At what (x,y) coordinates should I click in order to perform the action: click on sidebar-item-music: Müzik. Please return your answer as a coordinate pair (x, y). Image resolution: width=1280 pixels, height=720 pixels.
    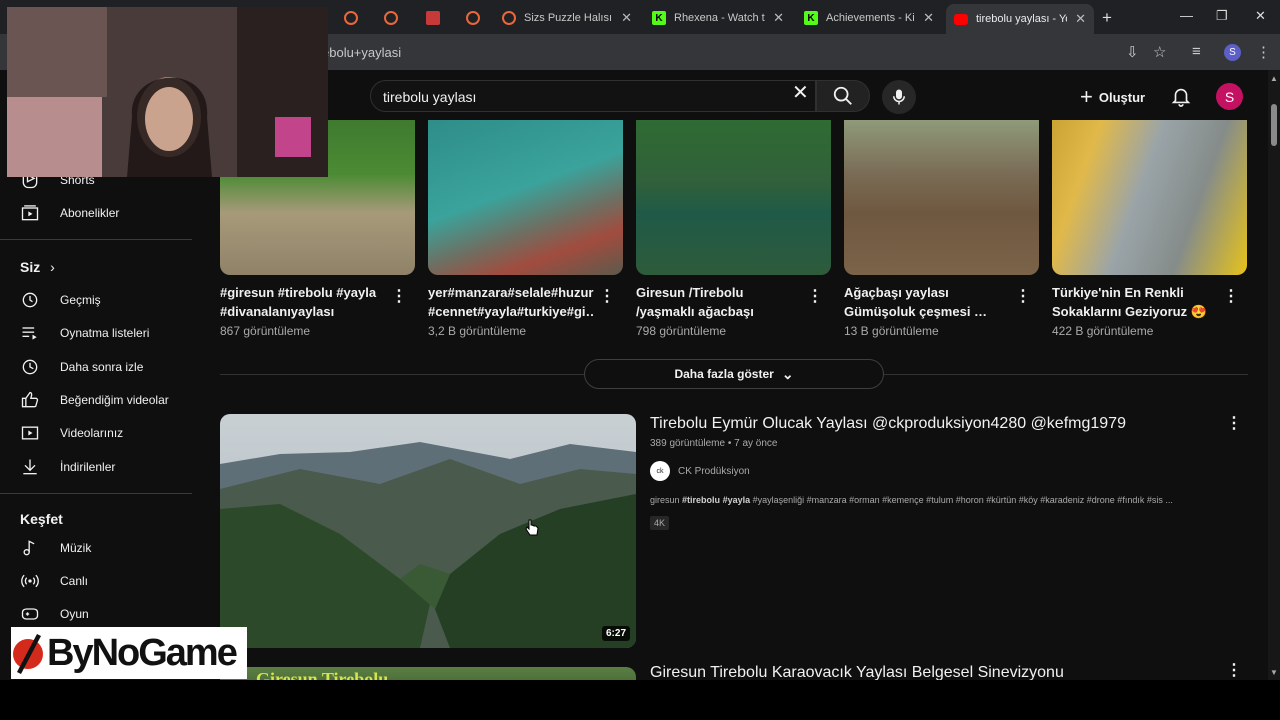
    Looking at the image, I should click on (55, 548).